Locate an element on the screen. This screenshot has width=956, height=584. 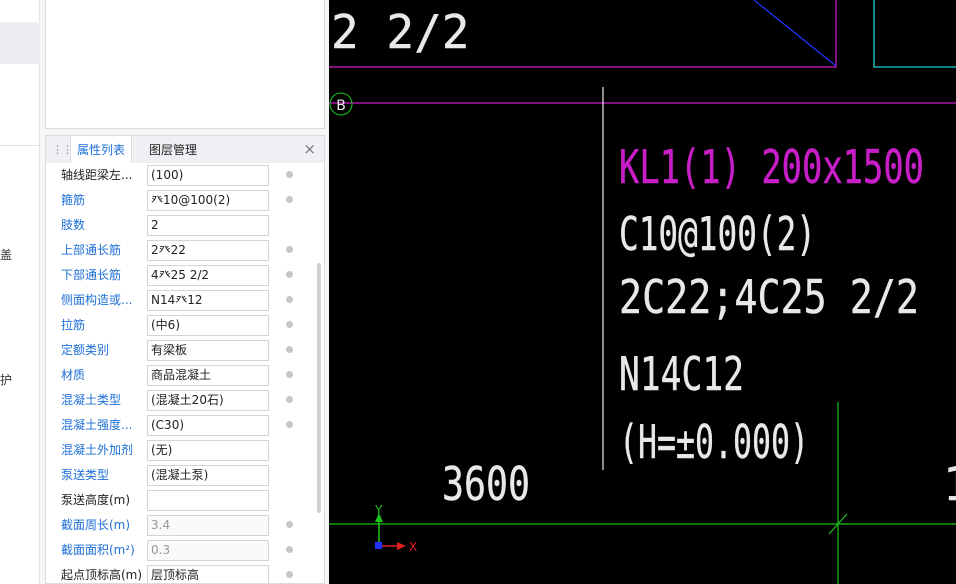
dimension-text: 3600 is located at coordinates (486, 484).